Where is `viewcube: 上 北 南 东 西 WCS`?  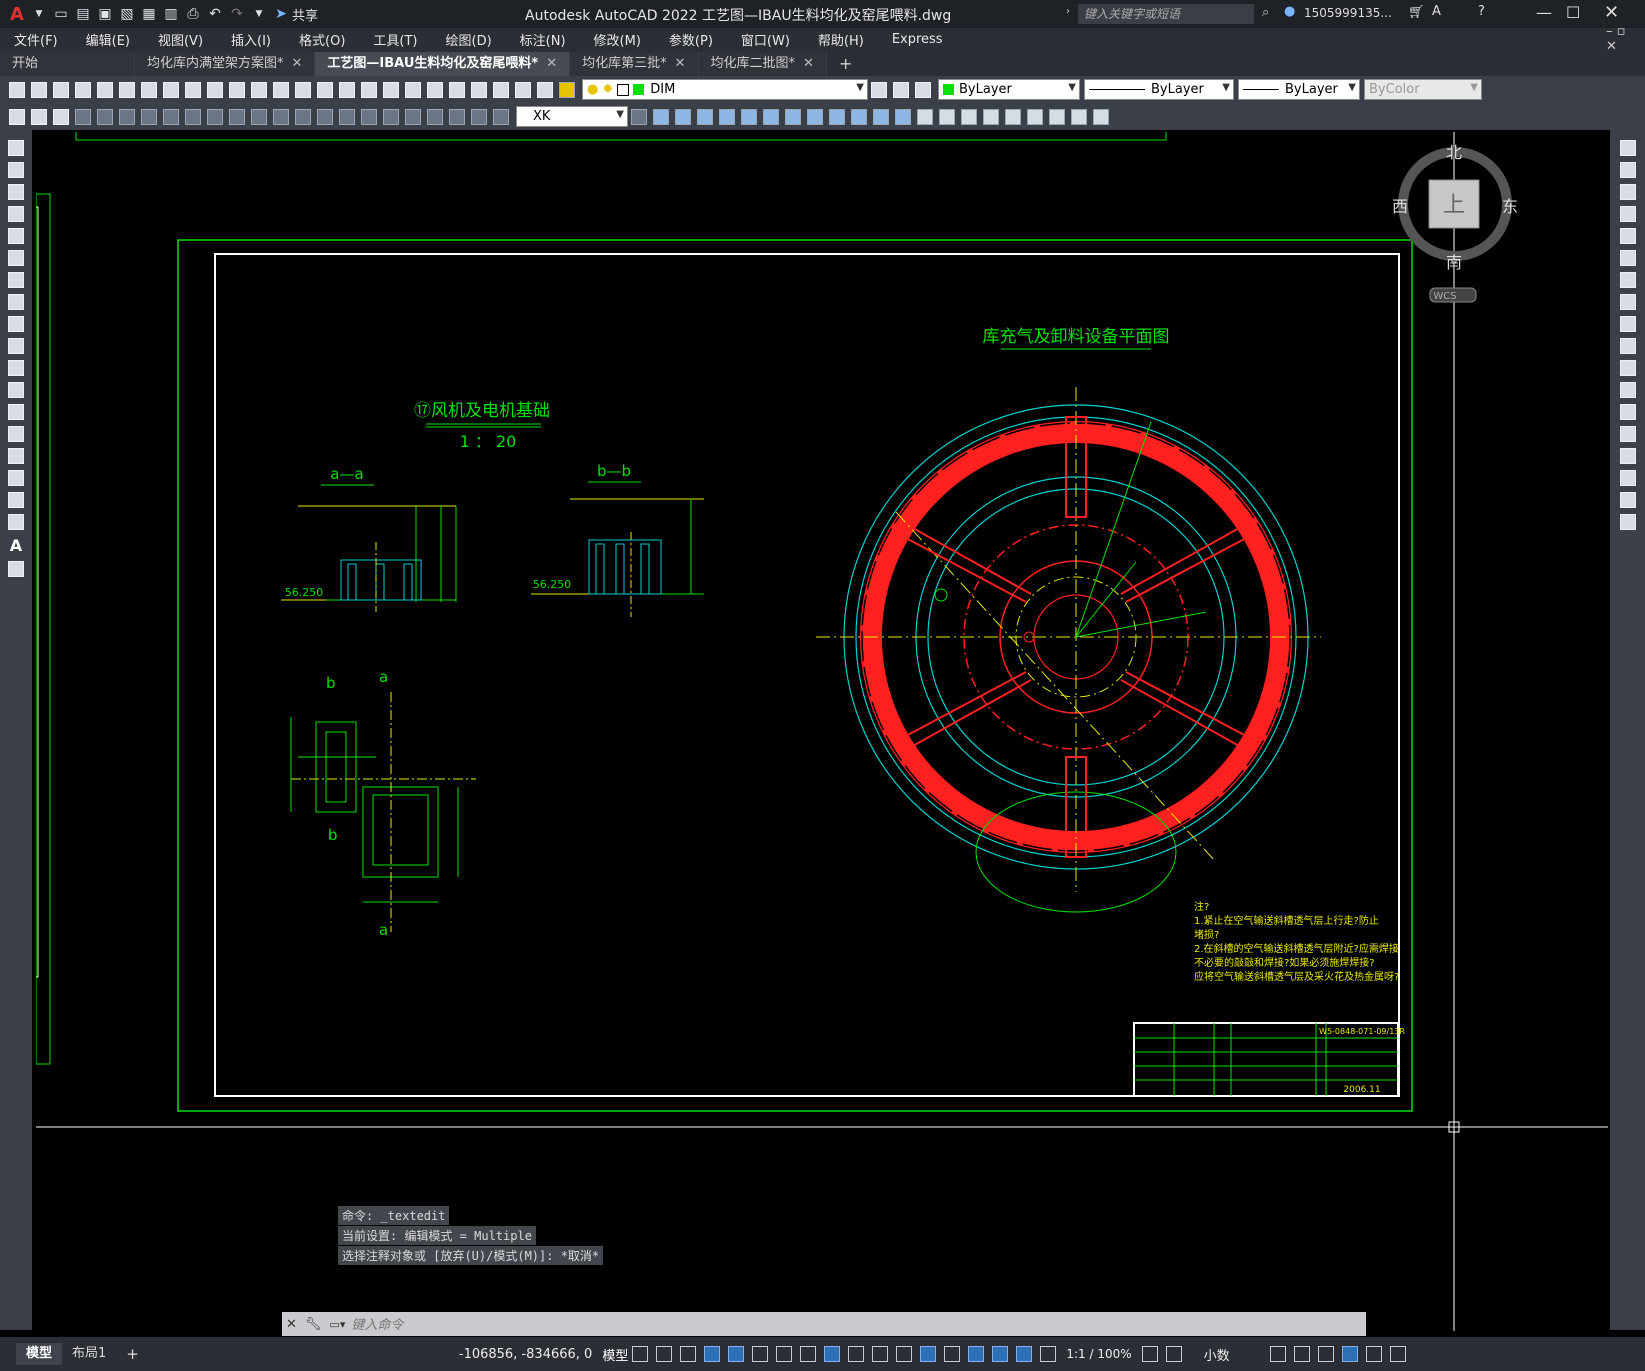
viewcube: 上 北 南 东 西 WCS is located at coordinates (1455, 223).